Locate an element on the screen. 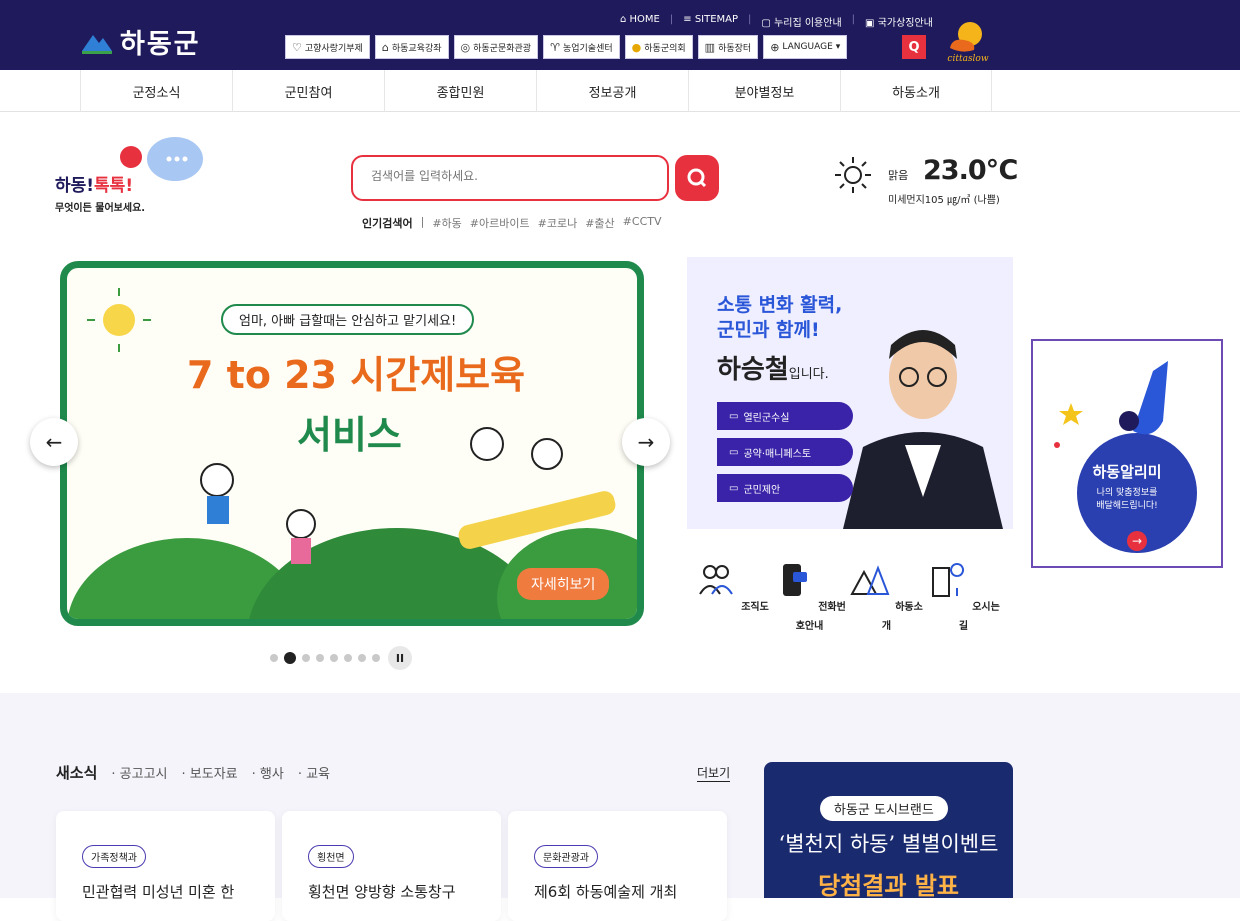 The height and width of the screenshot is (921, 1240). banner-title: 7 to 23 시간제보육 is located at coordinates (356, 375).